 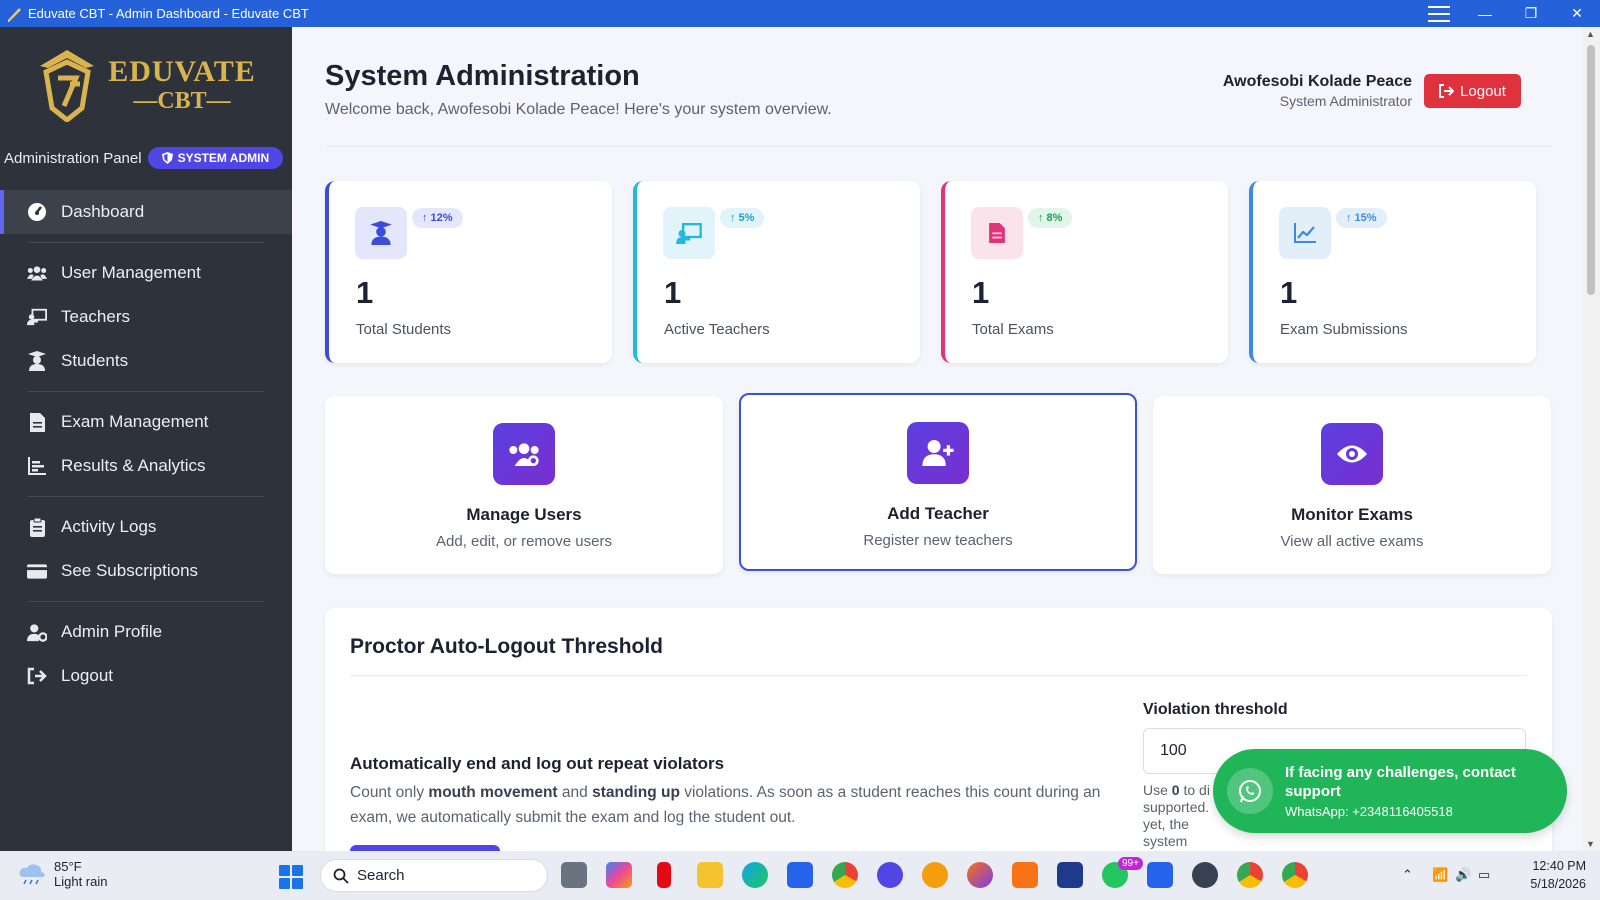 What do you see at coordinates (755, 875) in the screenshot?
I see `edge-icon` at bounding box center [755, 875].